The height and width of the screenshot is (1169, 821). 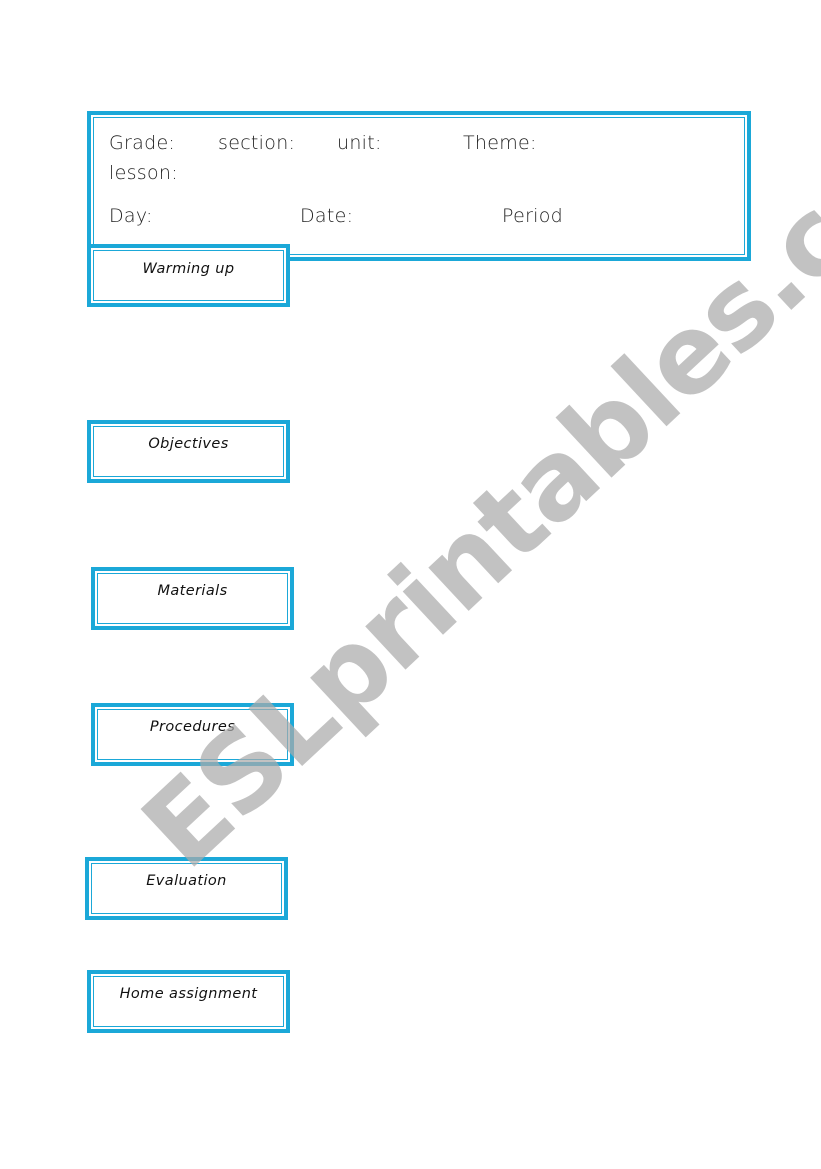 I want to click on section-box-warming-up: Warming up, so click(x=188, y=275).